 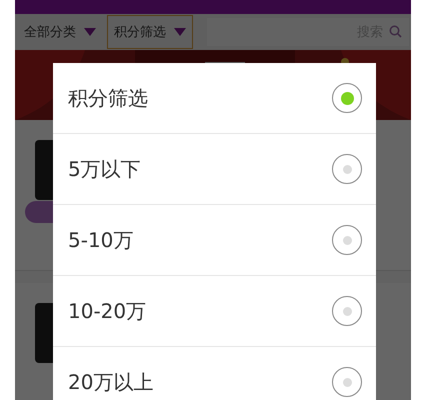 I want to click on filter-option: 20万以上, so click(x=214, y=373).